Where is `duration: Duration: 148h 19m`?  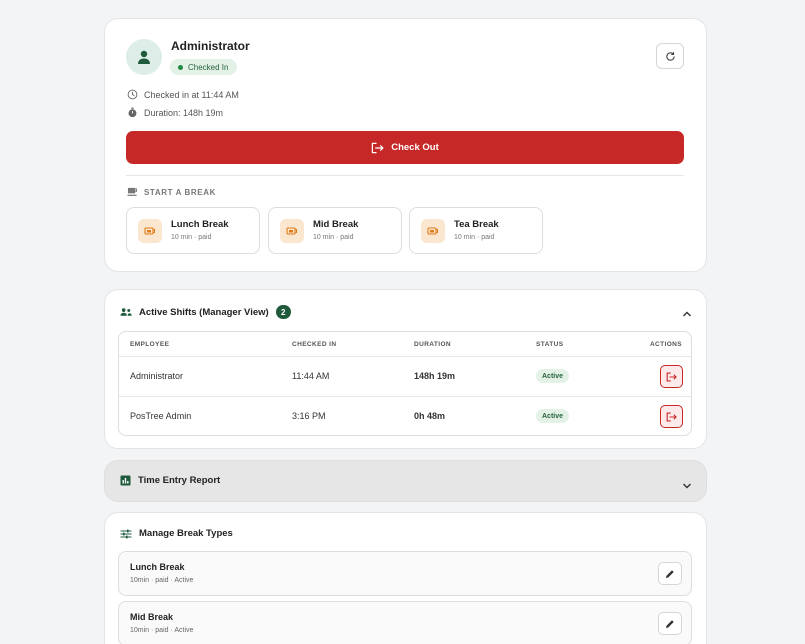
duration: Duration: 148h 19m is located at coordinates (175, 112).